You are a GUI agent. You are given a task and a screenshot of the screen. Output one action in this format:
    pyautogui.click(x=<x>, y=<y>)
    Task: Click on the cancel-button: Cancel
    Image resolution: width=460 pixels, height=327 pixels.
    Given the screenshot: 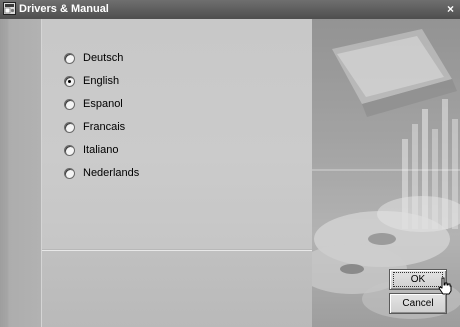 What is the action you would take?
    pyautogui.click(x=418, y=303)
    